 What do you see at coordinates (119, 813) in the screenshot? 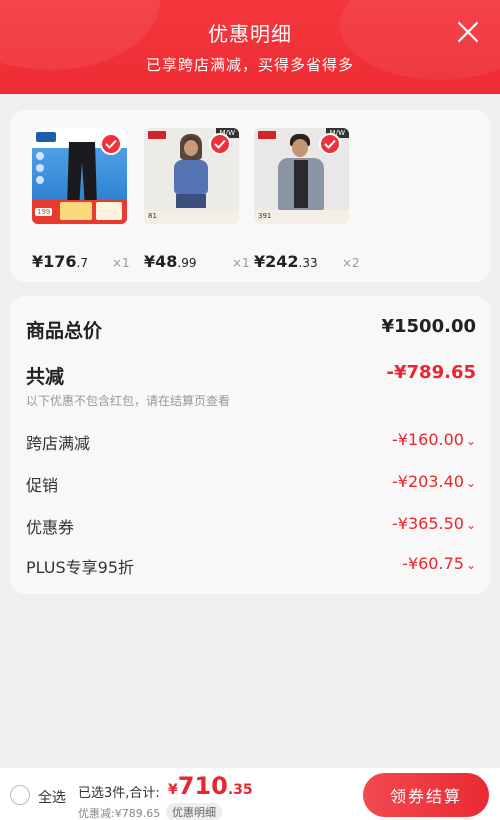
I see `discount-amount-text: 优惠减:¥789.65` at bounding box center [119, 813].